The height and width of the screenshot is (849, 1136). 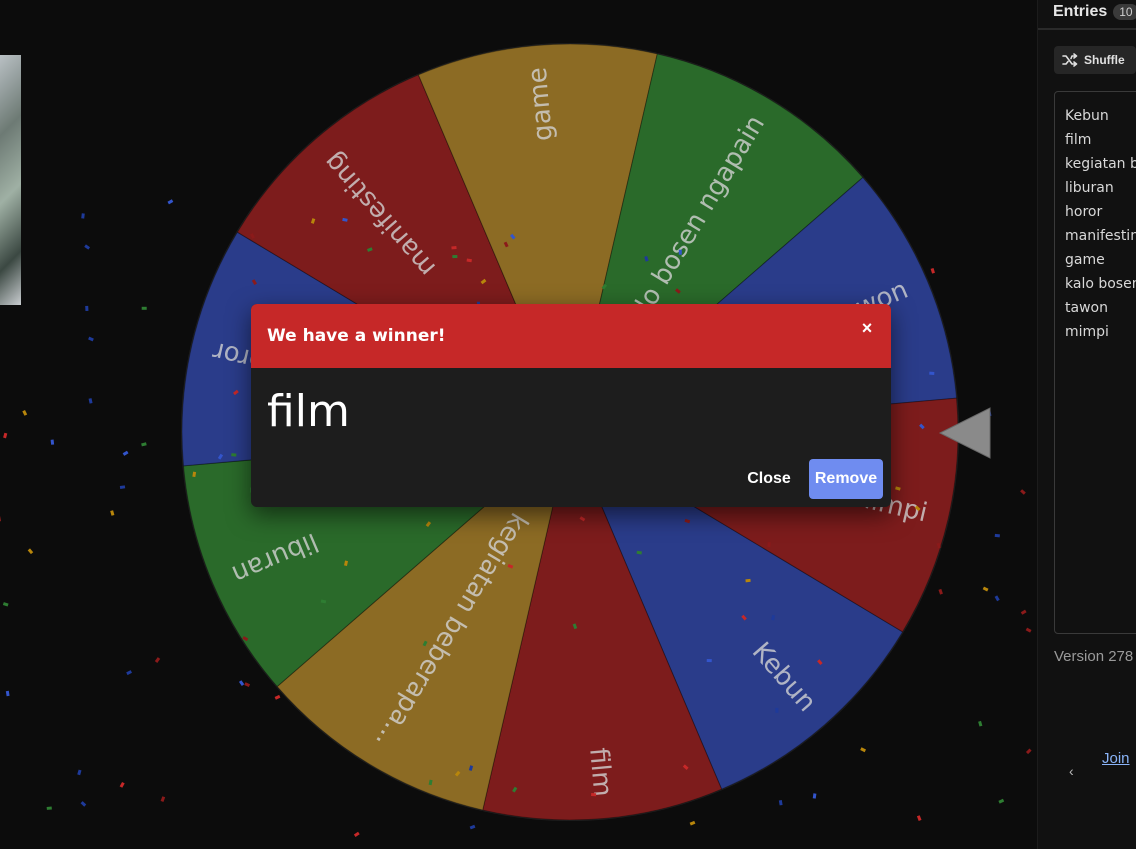 What do you see at coordinates (1078, 140) in the screenshot?
I see `entry-line: film` at bounding box center [1078, 140].